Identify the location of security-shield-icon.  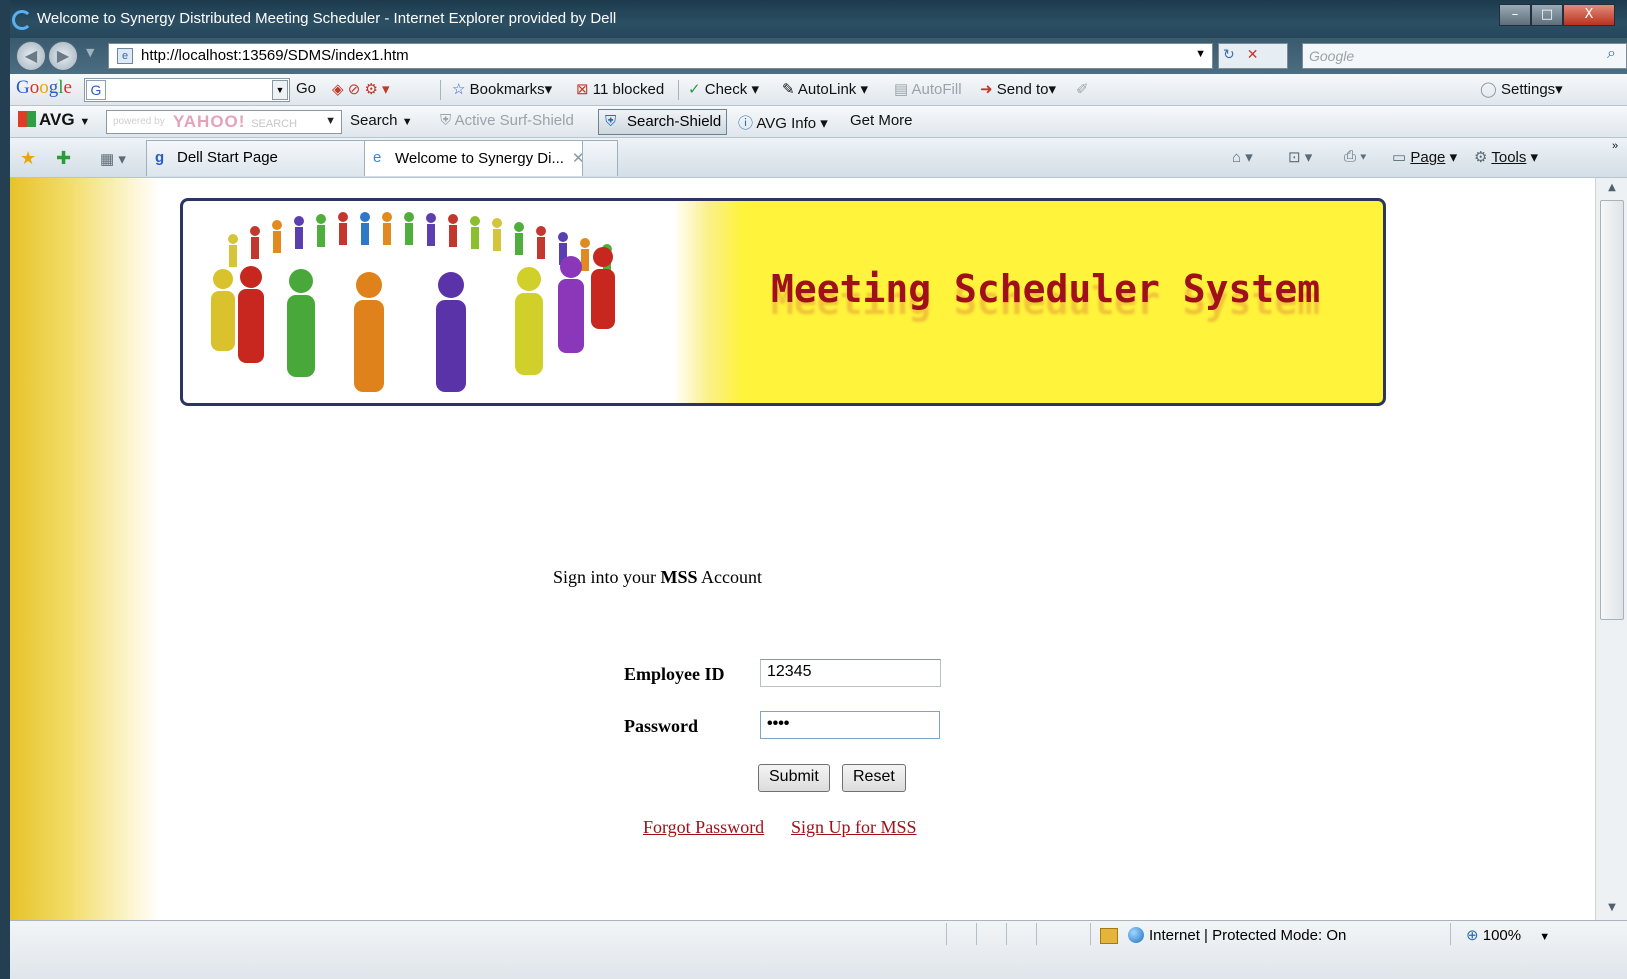
(1109, 936).